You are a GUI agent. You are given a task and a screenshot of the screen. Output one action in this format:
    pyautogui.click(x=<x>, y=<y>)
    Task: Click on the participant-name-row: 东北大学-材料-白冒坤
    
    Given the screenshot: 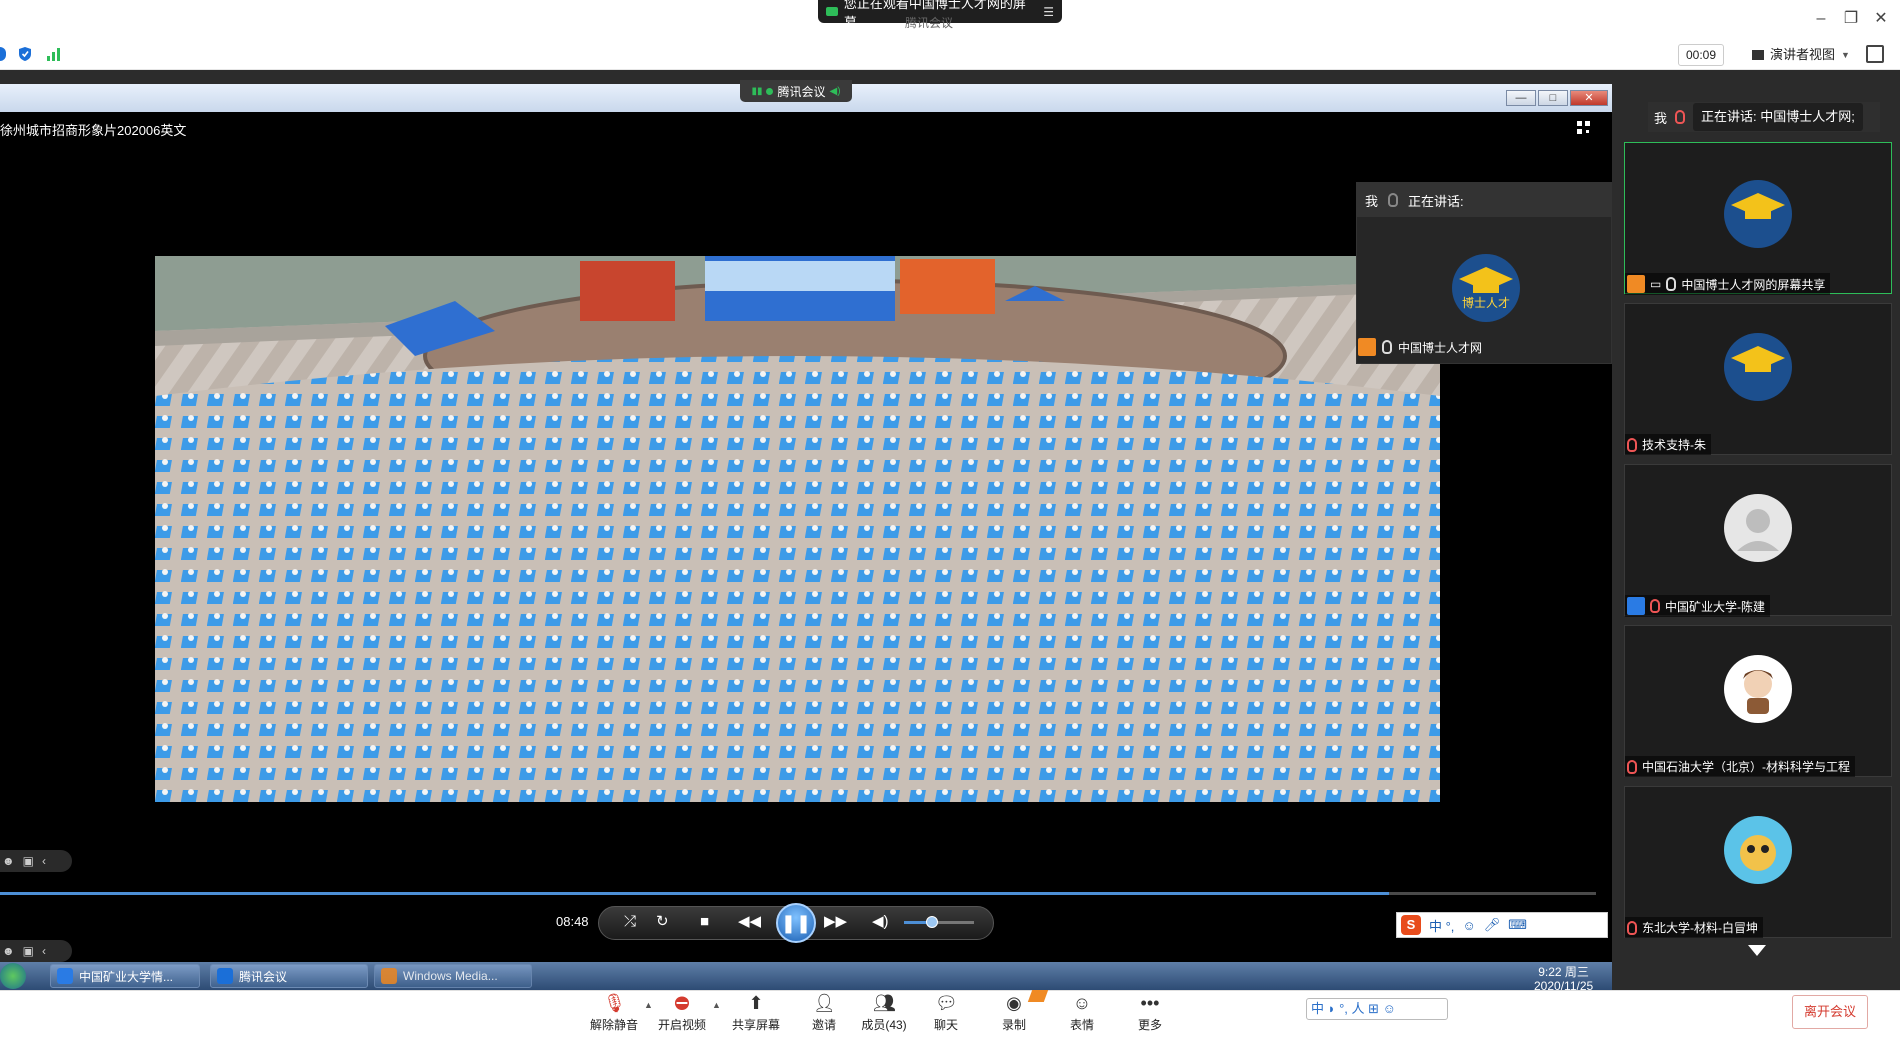 What is the action you would take?
    pyautogui.click(x=1694, y=927)
    